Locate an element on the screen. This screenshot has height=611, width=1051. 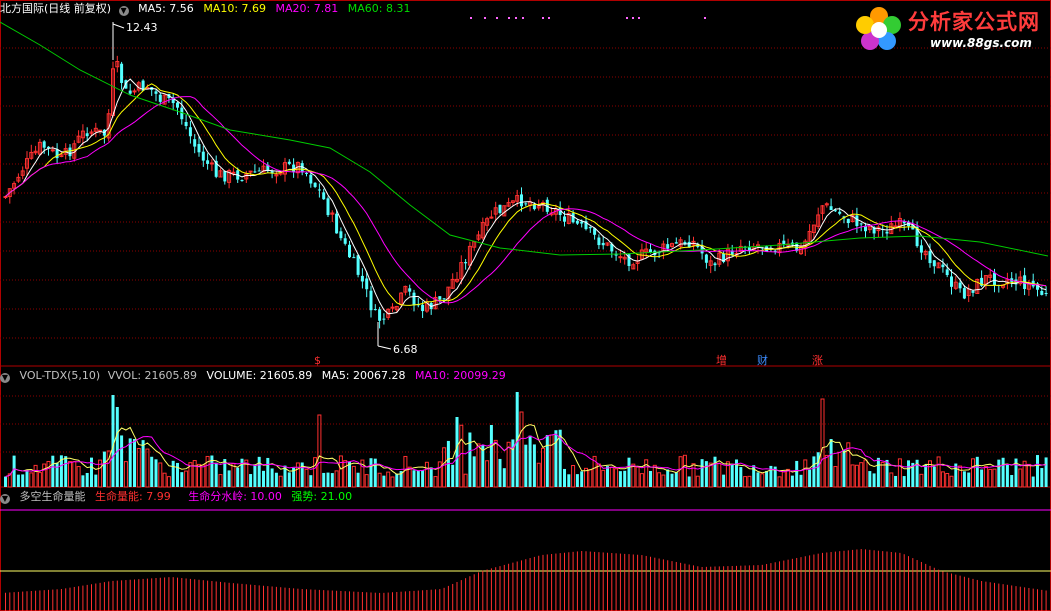
high-price-label: 12.43 is located at coordinates (142, 27).